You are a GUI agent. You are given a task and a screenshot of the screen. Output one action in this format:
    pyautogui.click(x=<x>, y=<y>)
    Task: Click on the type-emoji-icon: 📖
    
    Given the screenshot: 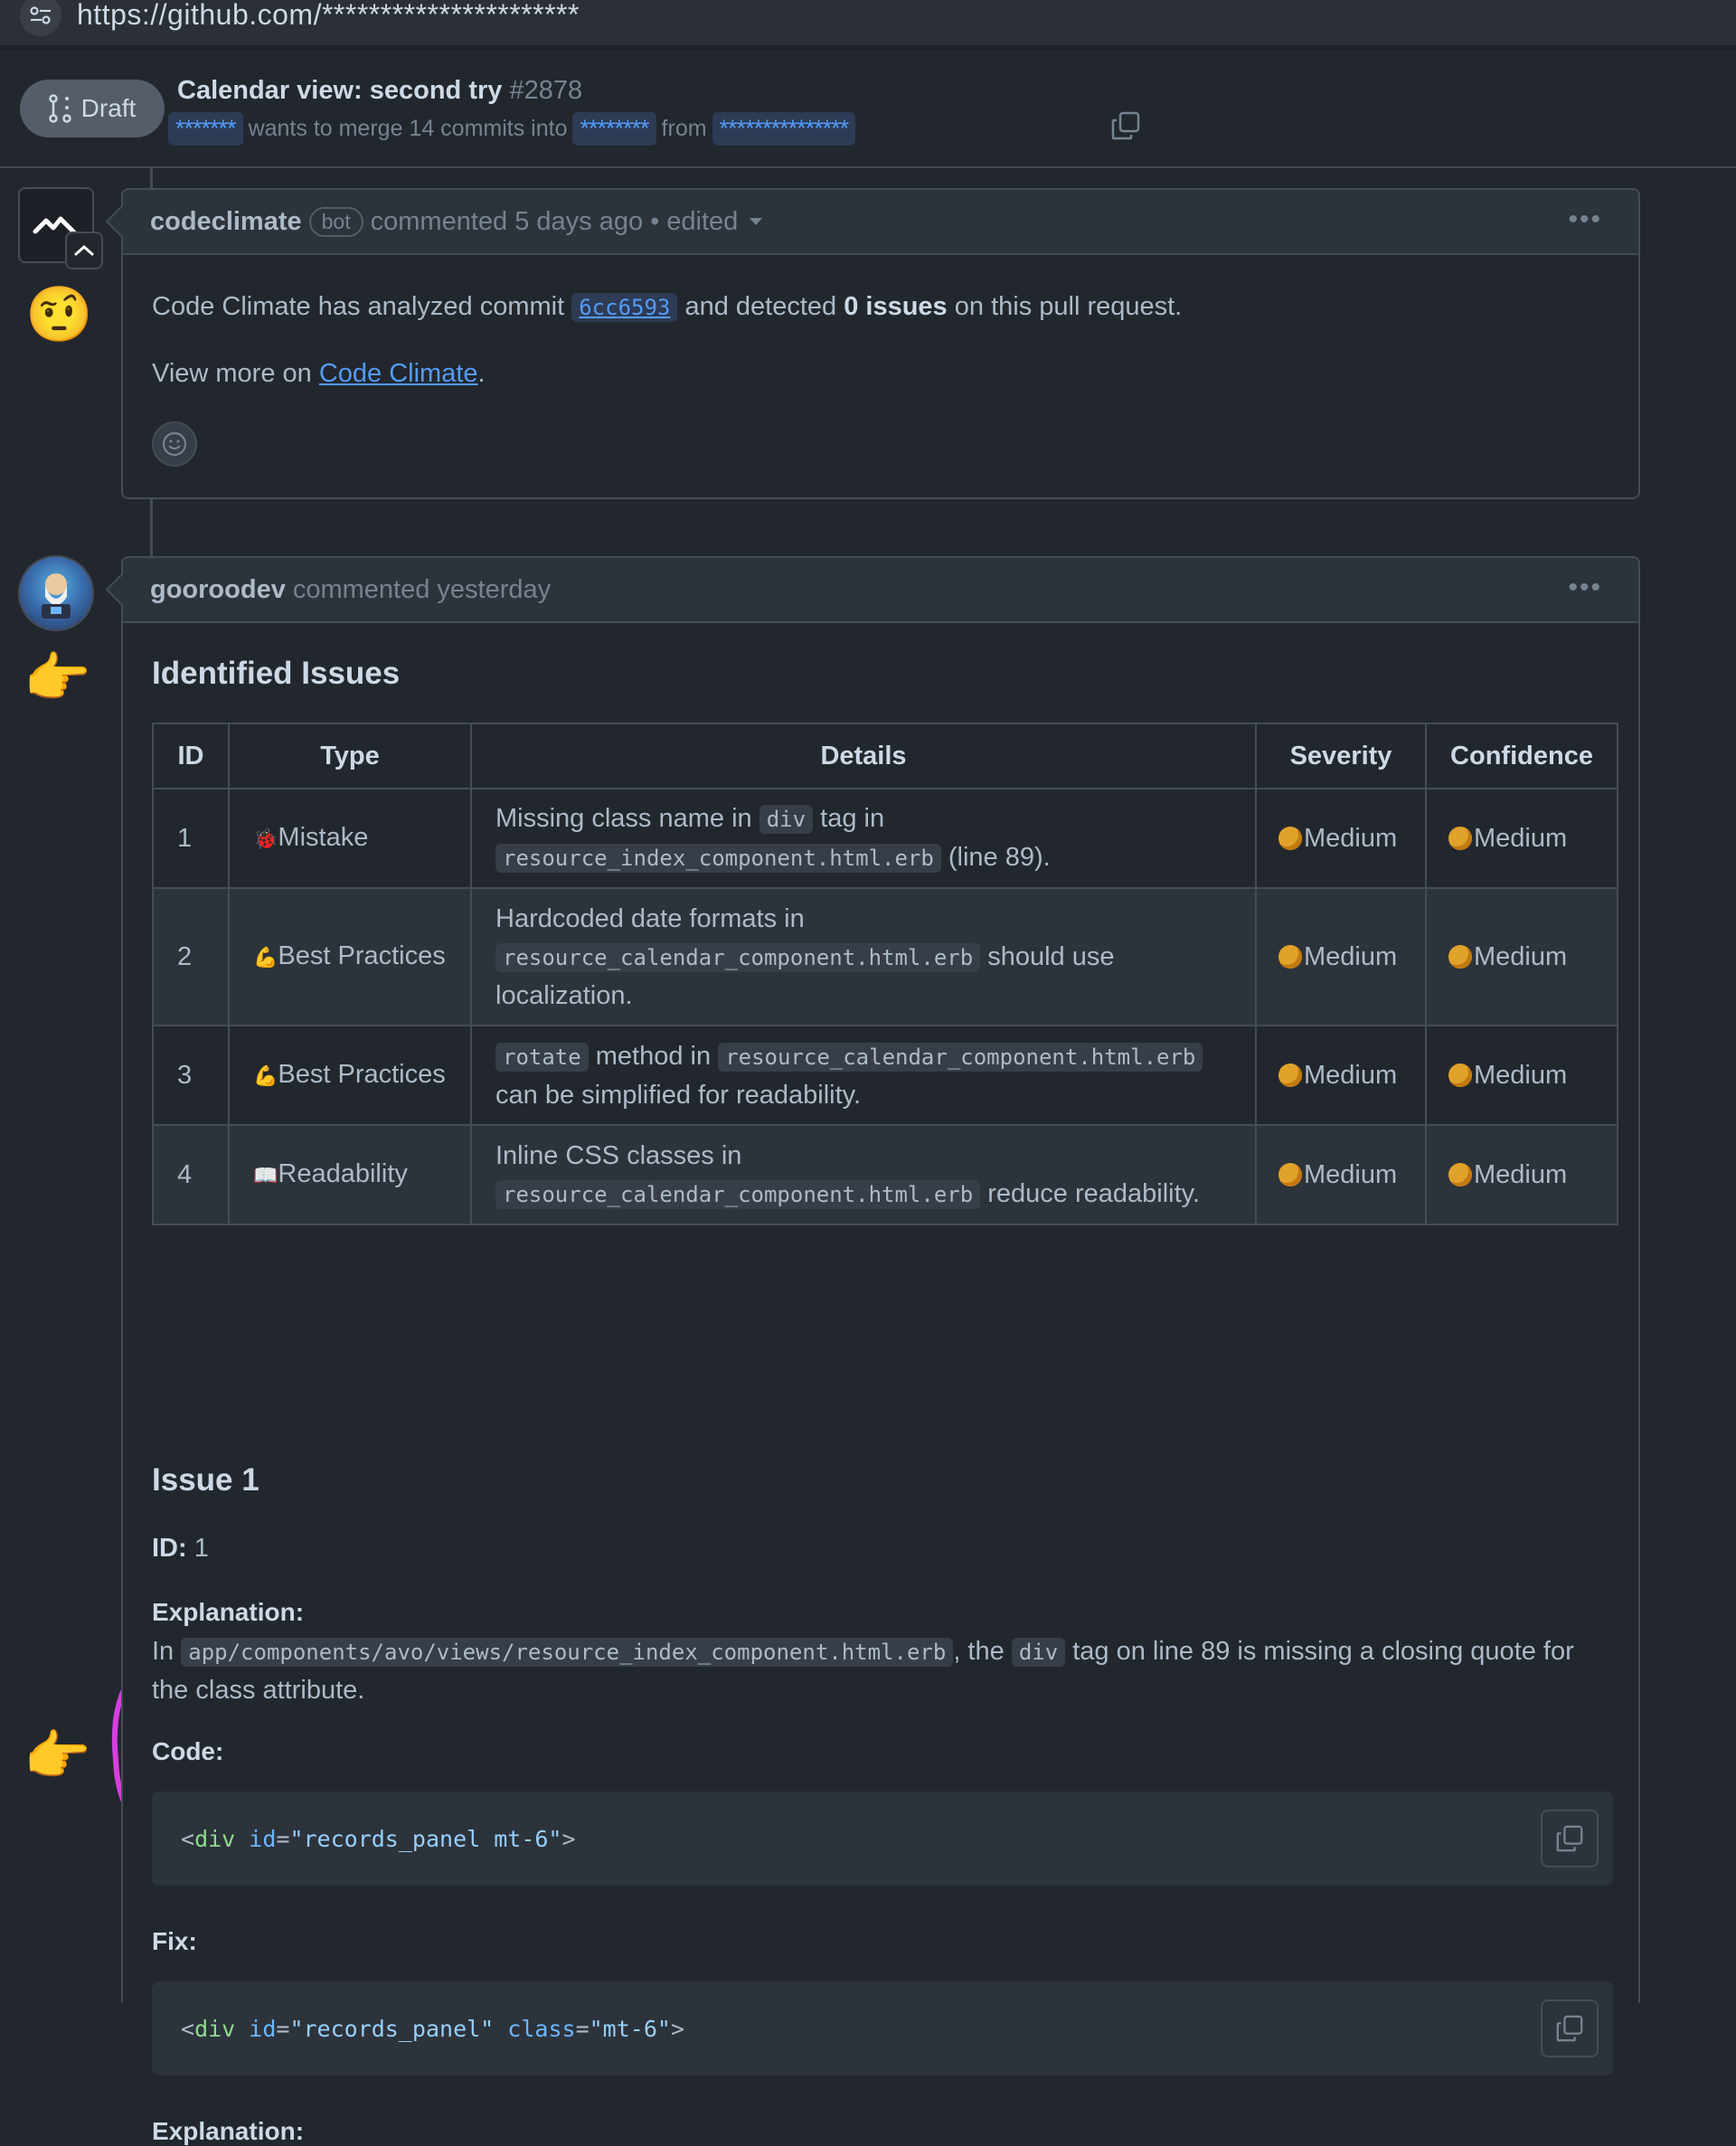 What is the action you would take?
    pyautogui.click(x=265, y=1175)
    